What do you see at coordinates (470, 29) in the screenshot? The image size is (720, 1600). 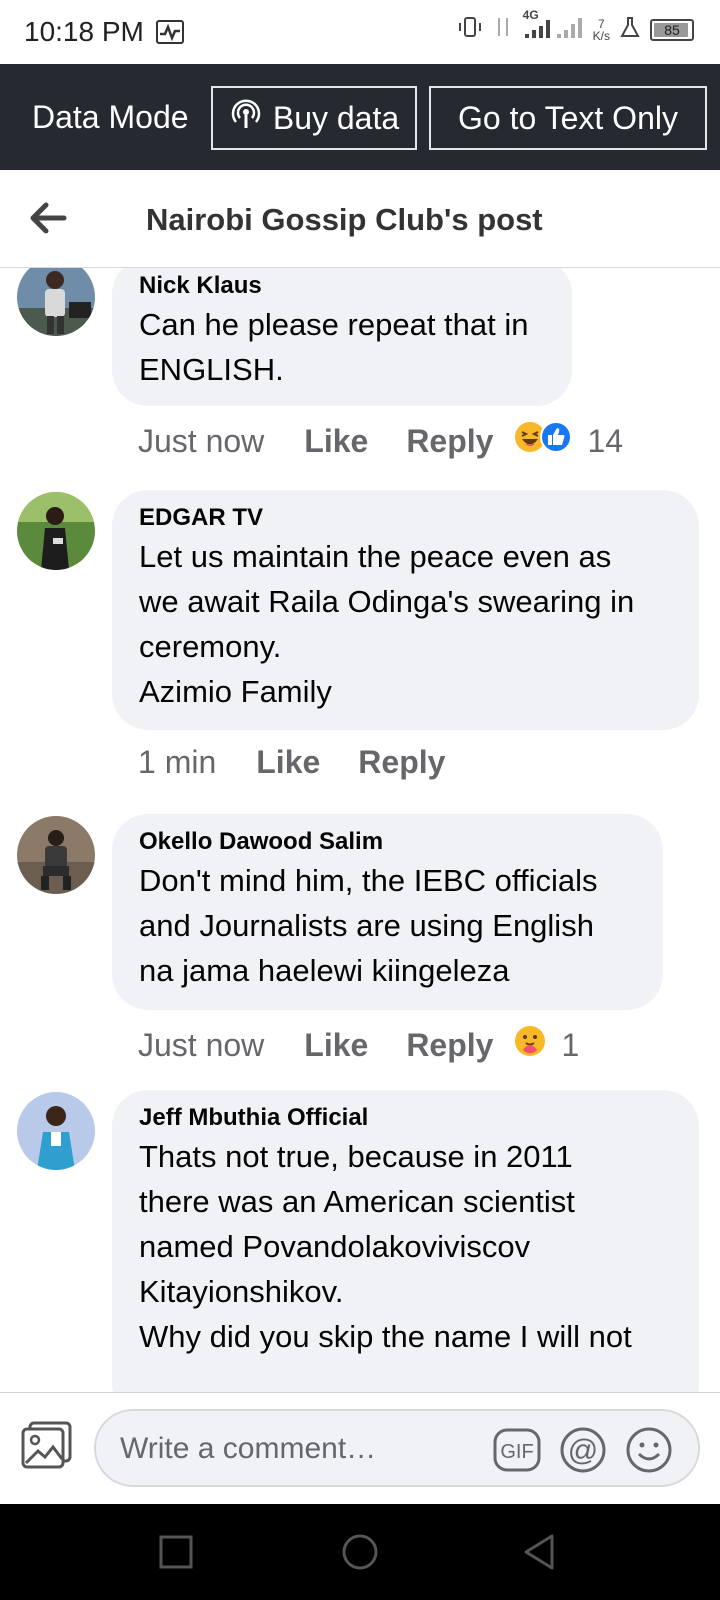 I see `vibrate-icon` at bounding box center [470, 29].